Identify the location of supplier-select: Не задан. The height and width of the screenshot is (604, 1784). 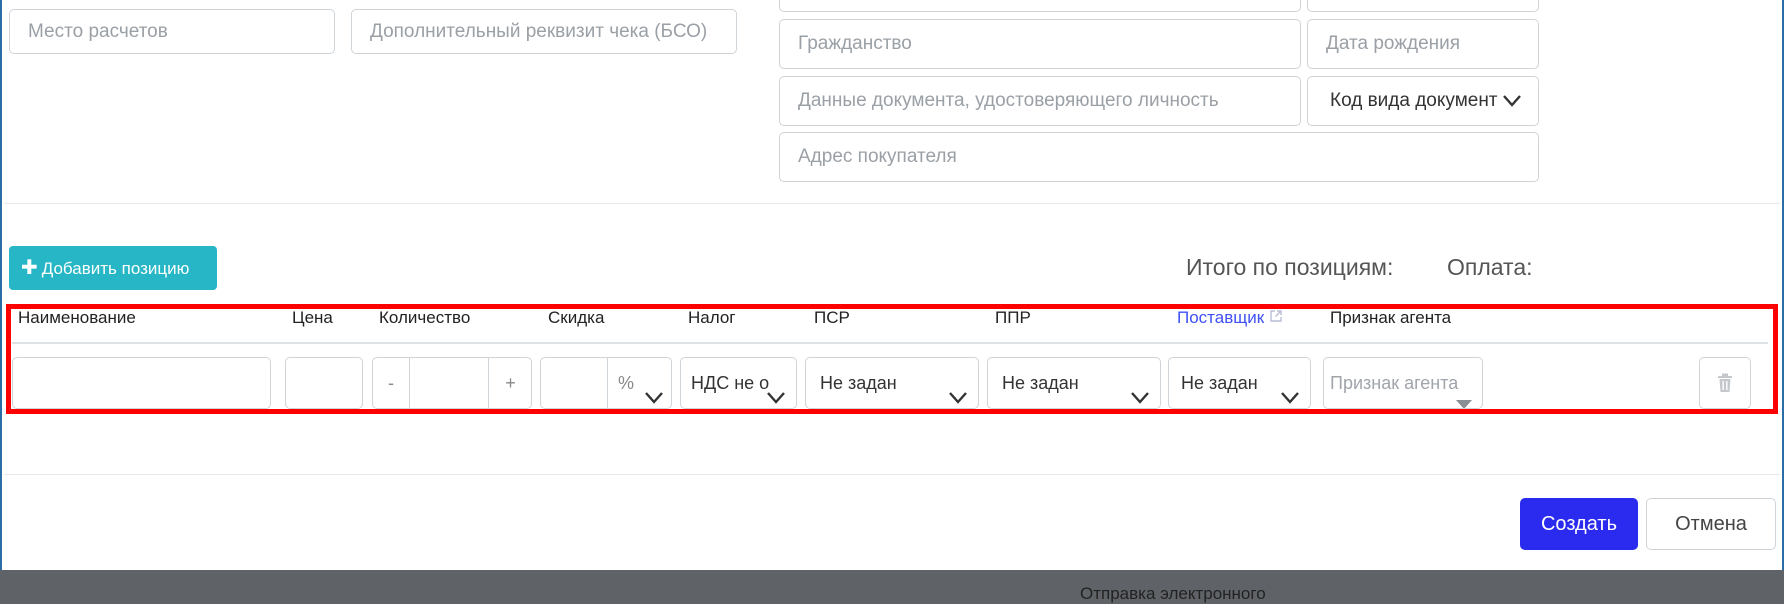
(1239, 383).